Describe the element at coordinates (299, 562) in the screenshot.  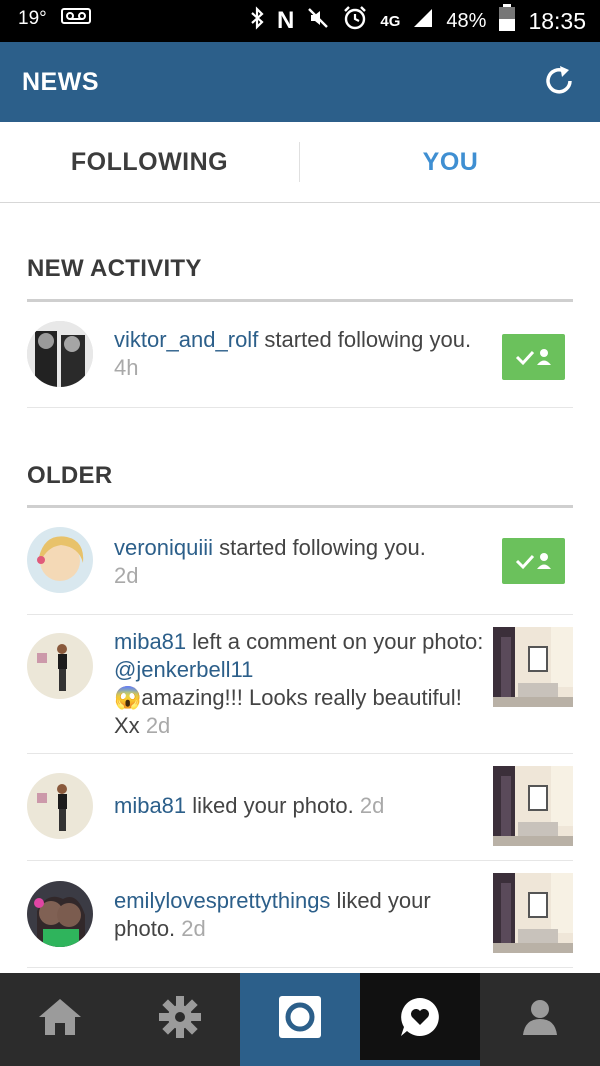
I see `activity-text: veroniquiii started following you. 2d` at that location.